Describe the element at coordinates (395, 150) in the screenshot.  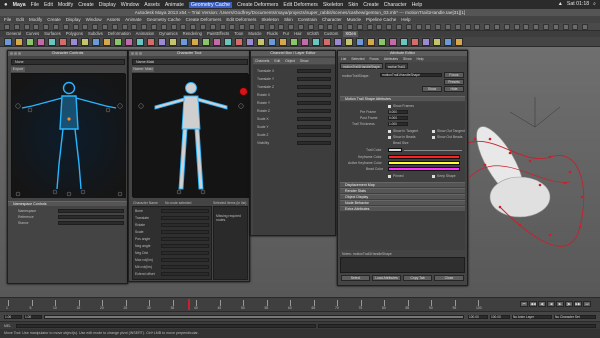
I see `trail-color-swatch` at that location.